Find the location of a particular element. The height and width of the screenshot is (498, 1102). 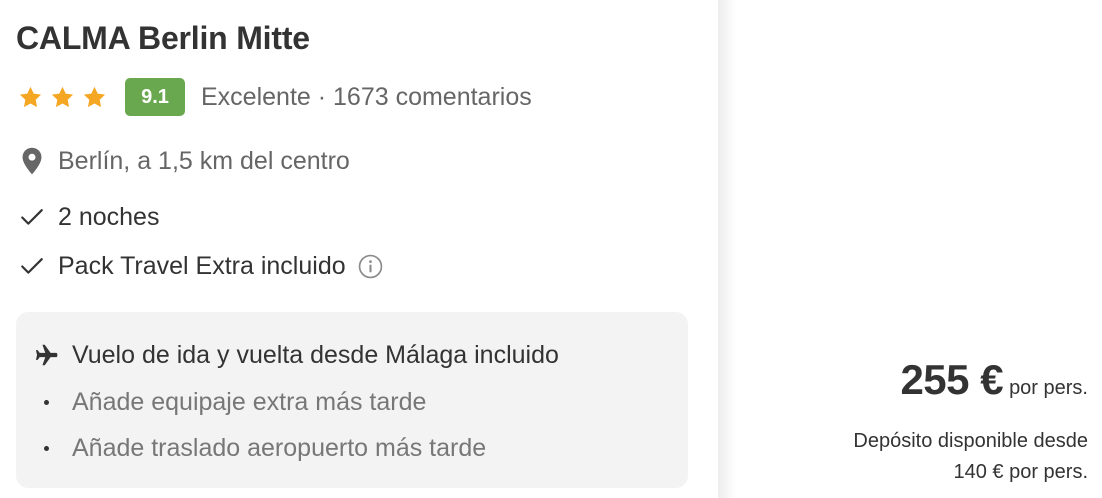

location-row: Berlín, a 1,5 km del centro is located at coordinates (184, 161).